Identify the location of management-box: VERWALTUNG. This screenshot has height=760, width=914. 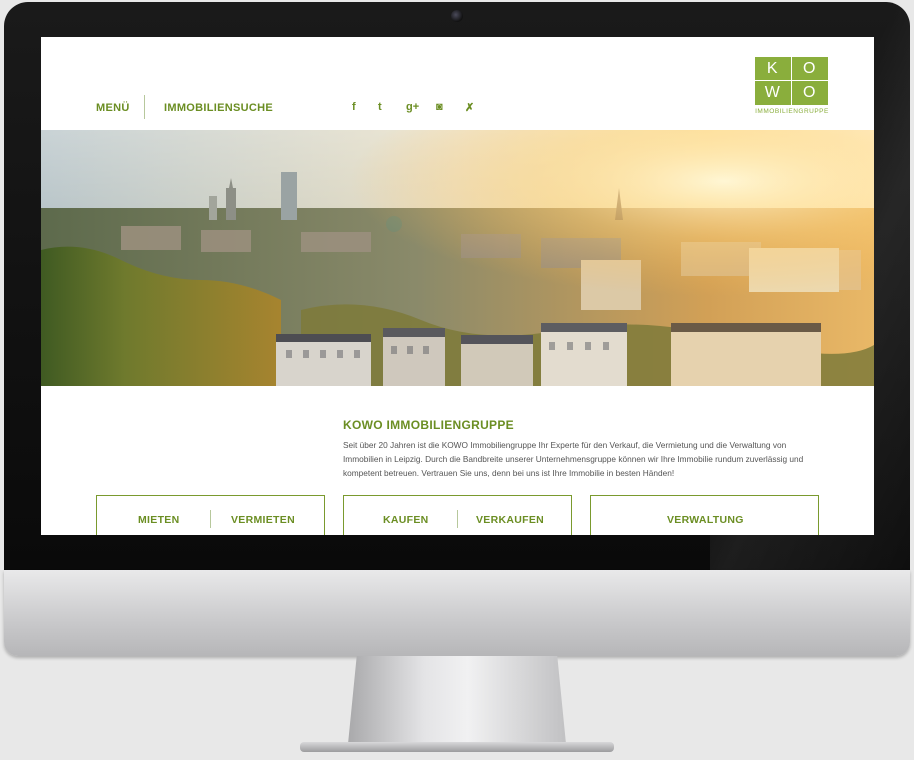
(704, 515).